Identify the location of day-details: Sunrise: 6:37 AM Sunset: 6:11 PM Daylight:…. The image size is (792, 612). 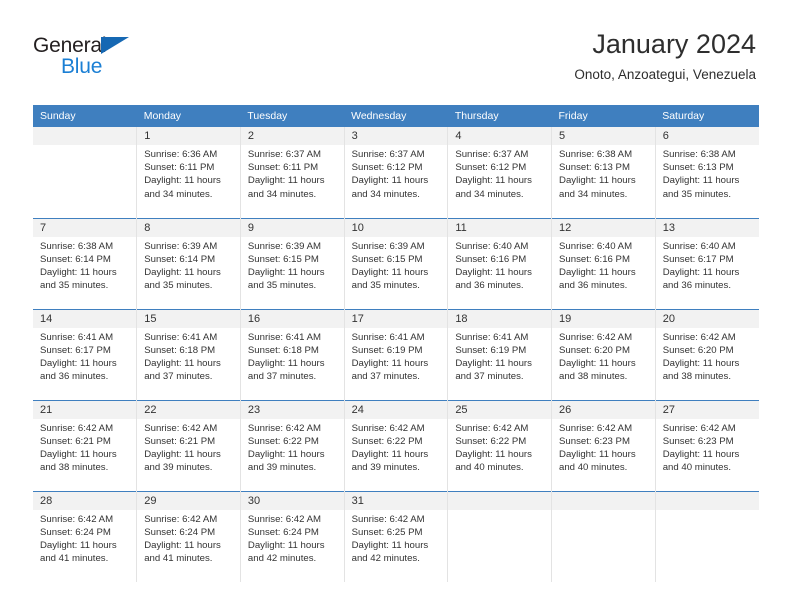
(292, 173).